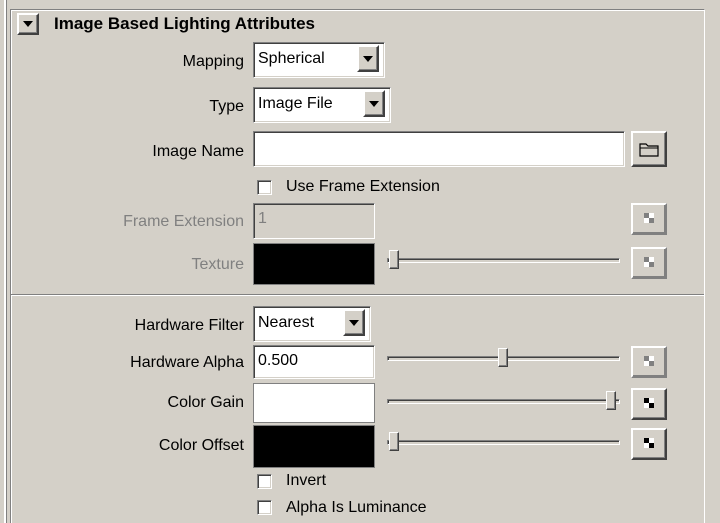 Image resolution: width=720 pixels, height=523 pixels. What do you see at coordinates (262, 218) in the screenshot?
I see `frame-extension-value: 1` at bounding box center [262, 218].